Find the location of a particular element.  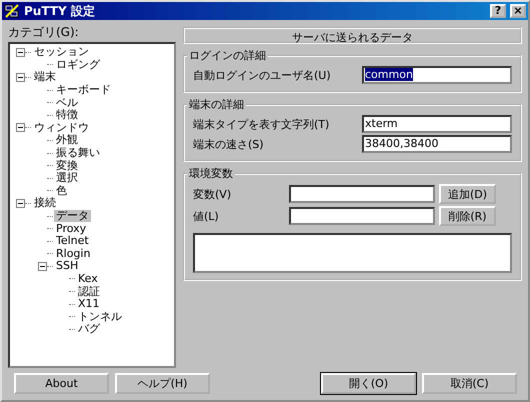

open-button: 開く(O) is located at coordinates (368, 383).